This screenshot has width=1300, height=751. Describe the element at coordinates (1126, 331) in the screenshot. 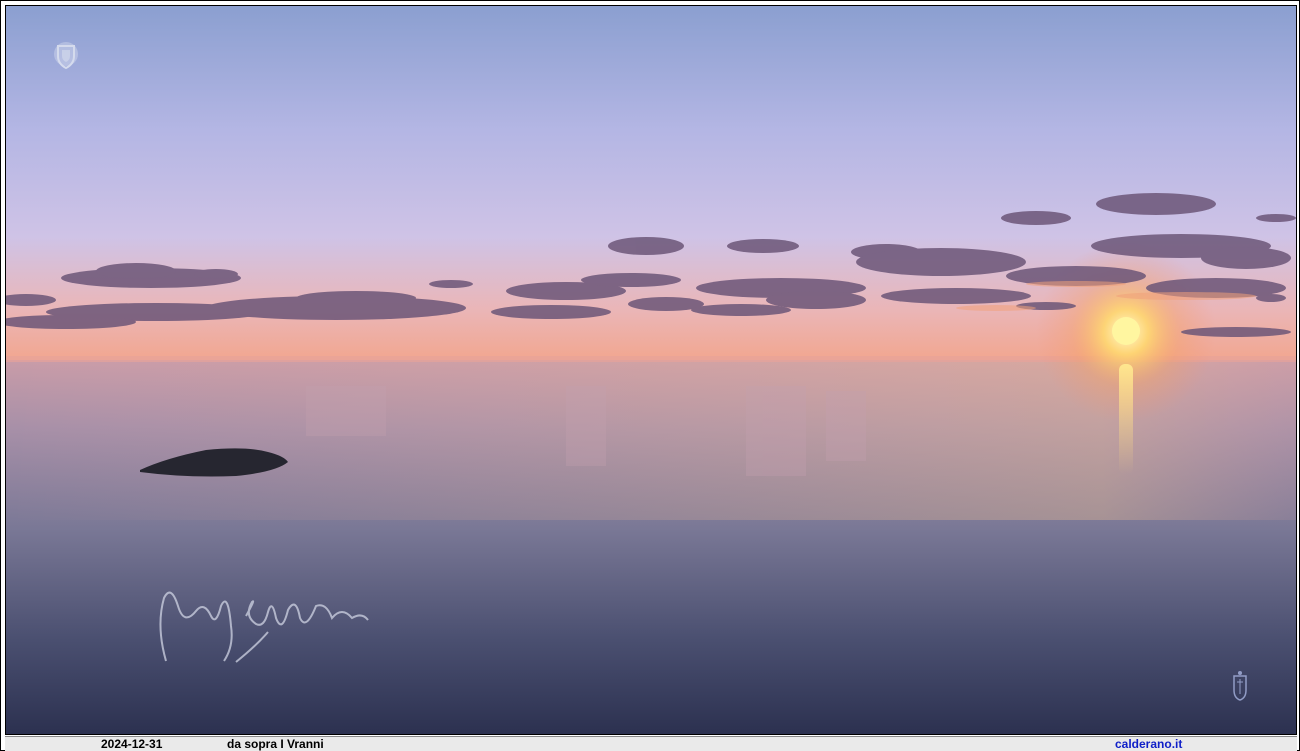

I see `sun` at that location.